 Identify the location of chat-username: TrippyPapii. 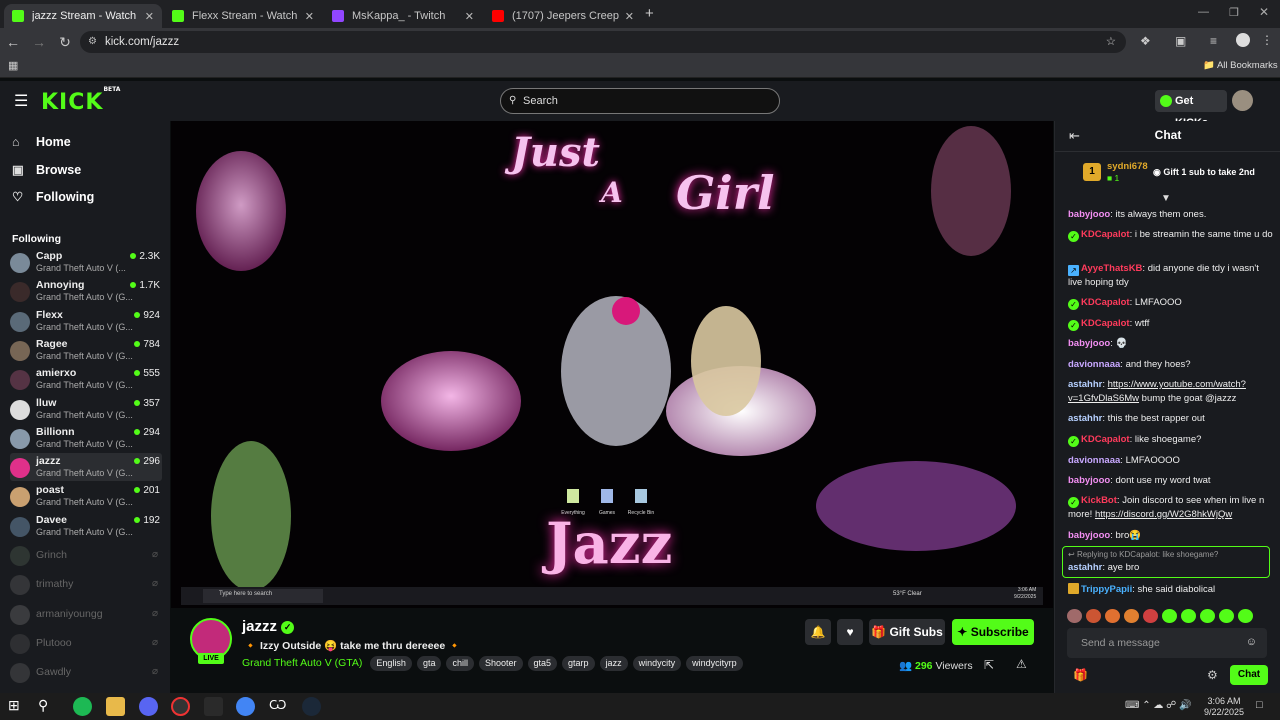
(1106, 589).